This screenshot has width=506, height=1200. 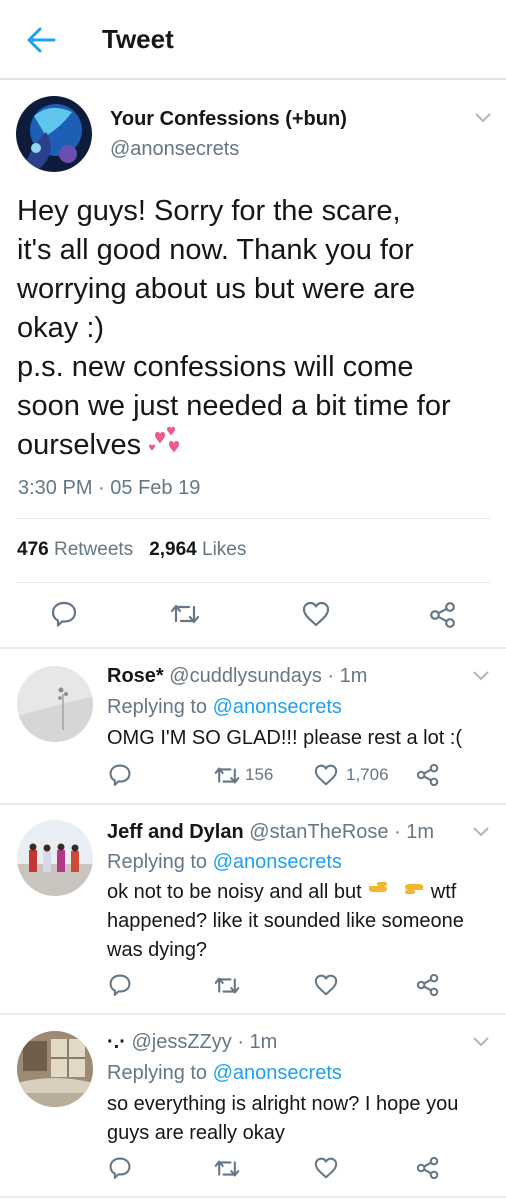 I want to click on reply-author-handle: @jessZZyy, so click(x=181, y=1042).